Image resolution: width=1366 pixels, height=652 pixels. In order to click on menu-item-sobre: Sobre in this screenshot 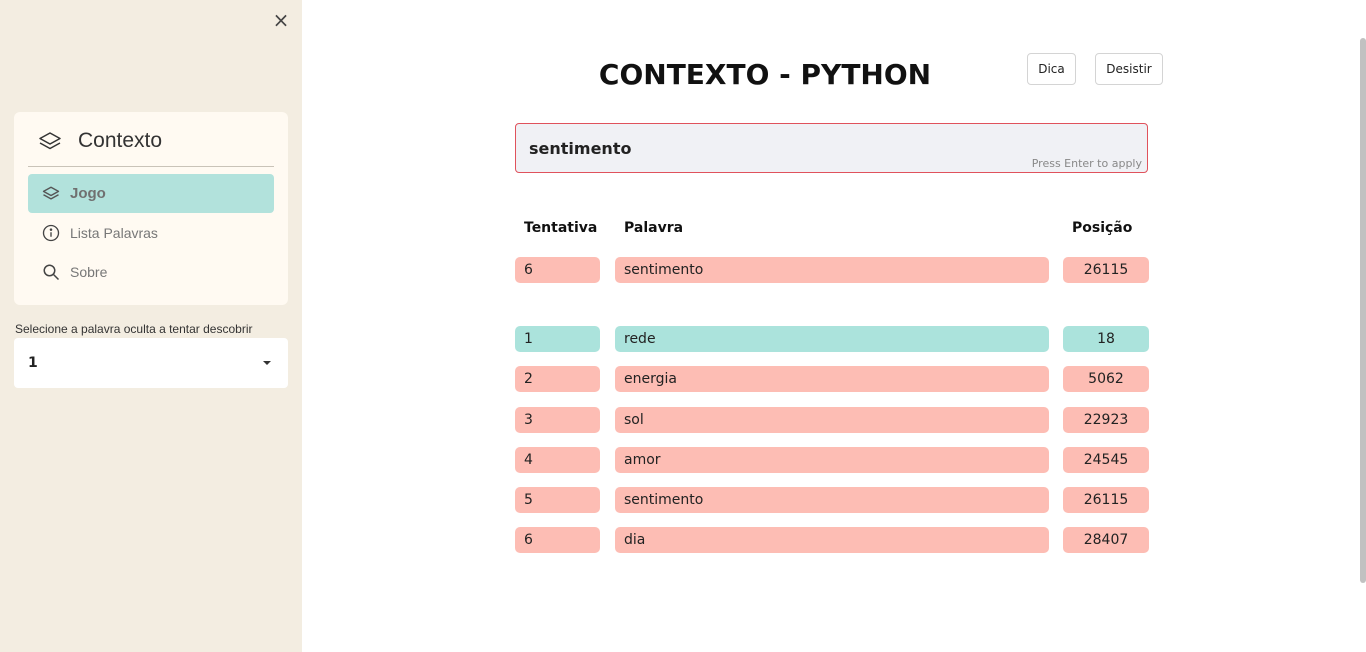, I will do `click(151, 271)`.